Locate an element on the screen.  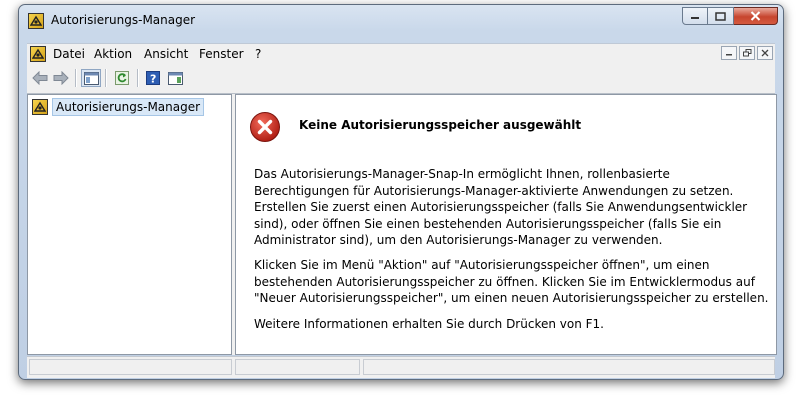
mdi-minimize-button is located at coordinates (729, 53).